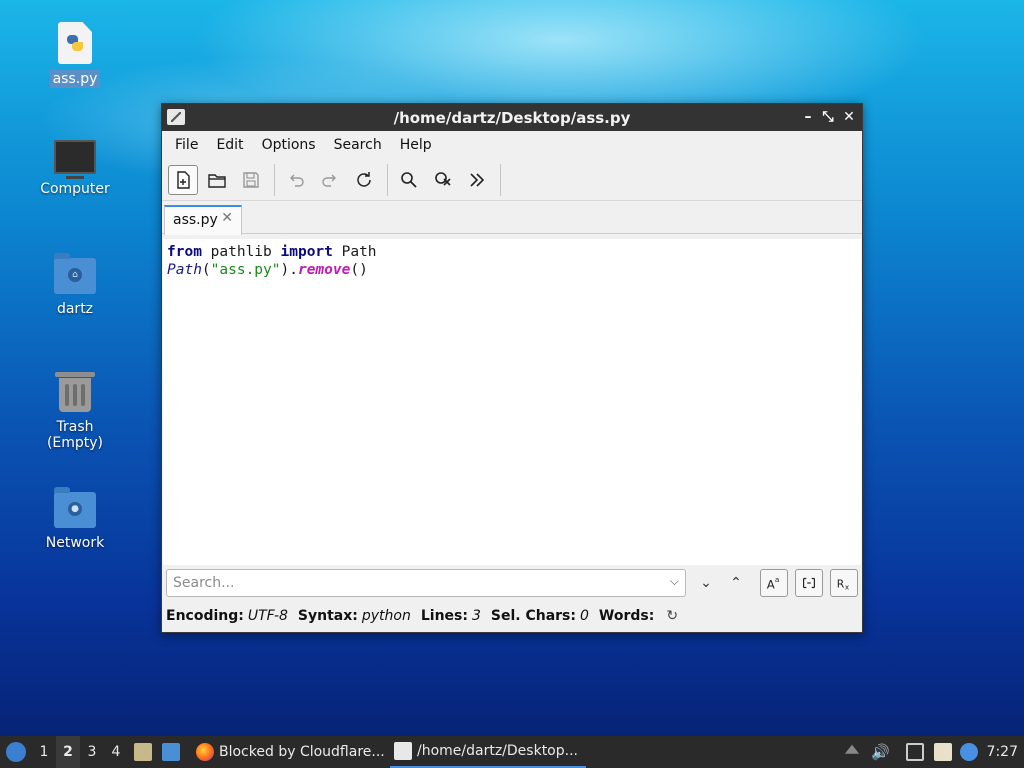  I want to click on clipboard-icon, so click(943, 752).